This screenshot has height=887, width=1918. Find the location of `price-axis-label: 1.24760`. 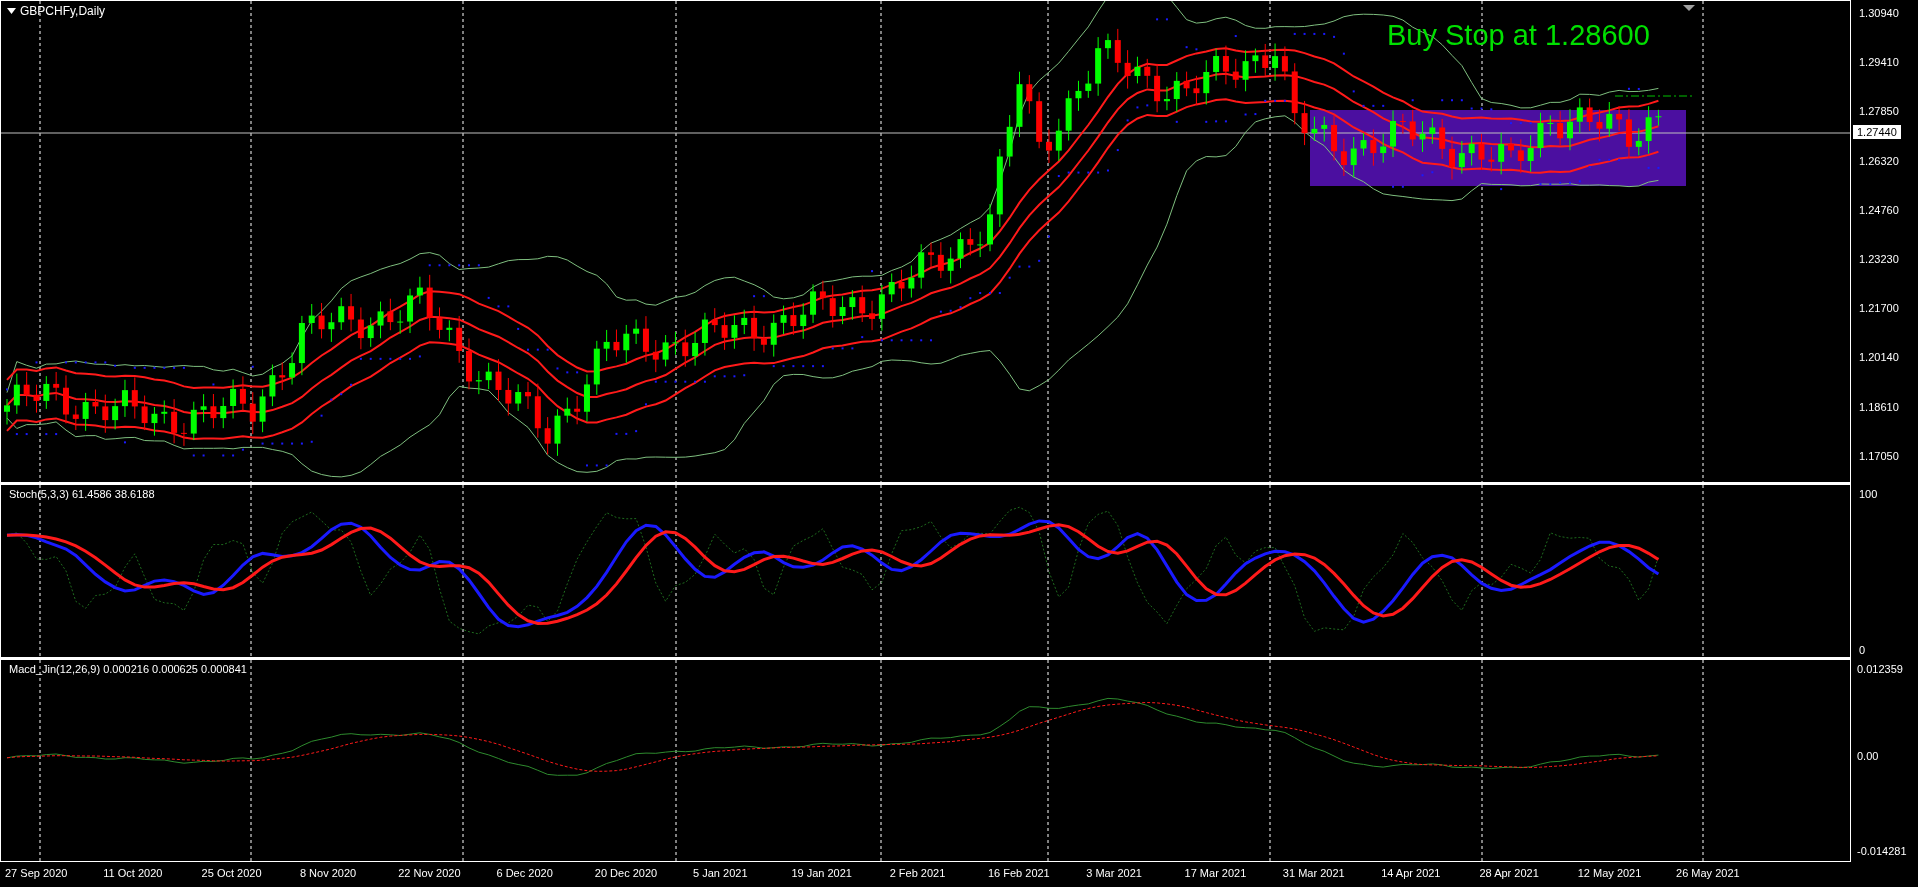

price-axis-label: 1.24760 is located at coordinates (1879, 210).